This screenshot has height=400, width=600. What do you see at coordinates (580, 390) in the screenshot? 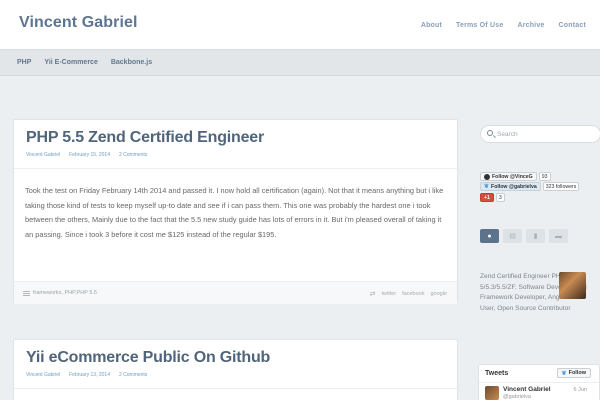
I see `tweet-date: 6 Jun` at bounding box center [580, 390].